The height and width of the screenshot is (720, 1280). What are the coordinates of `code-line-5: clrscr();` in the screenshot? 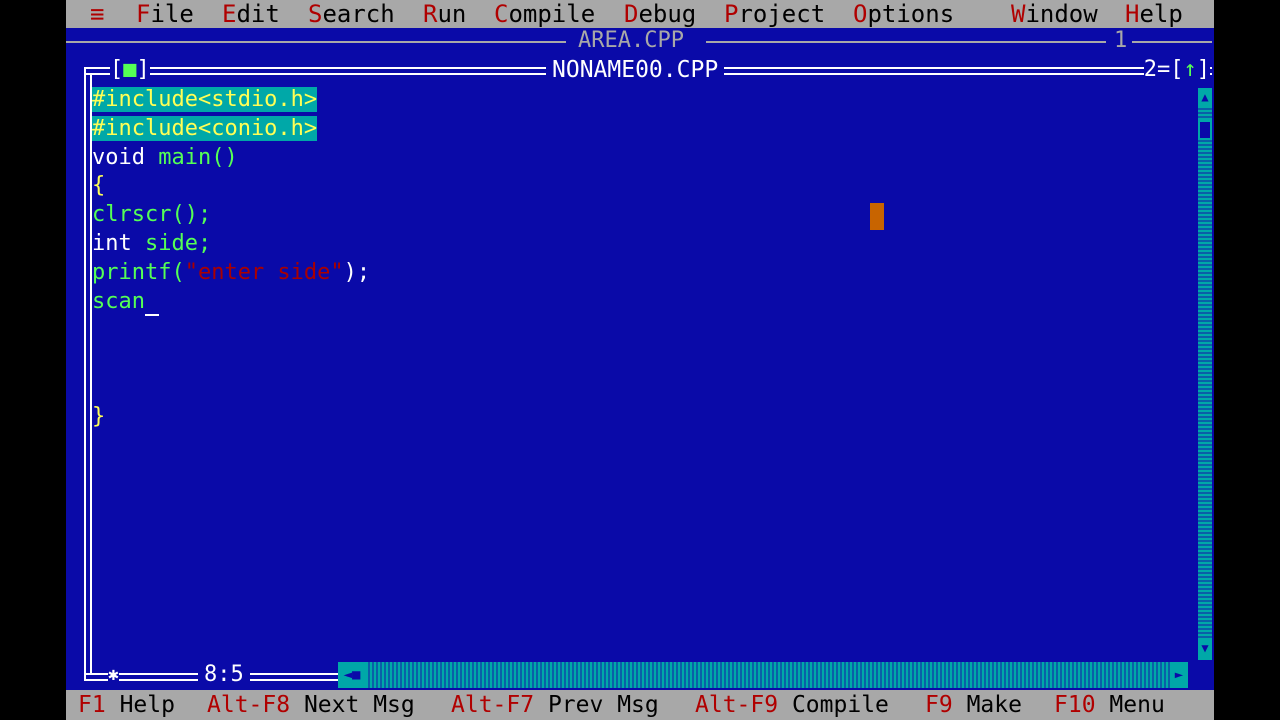 It's located at (231, 215).